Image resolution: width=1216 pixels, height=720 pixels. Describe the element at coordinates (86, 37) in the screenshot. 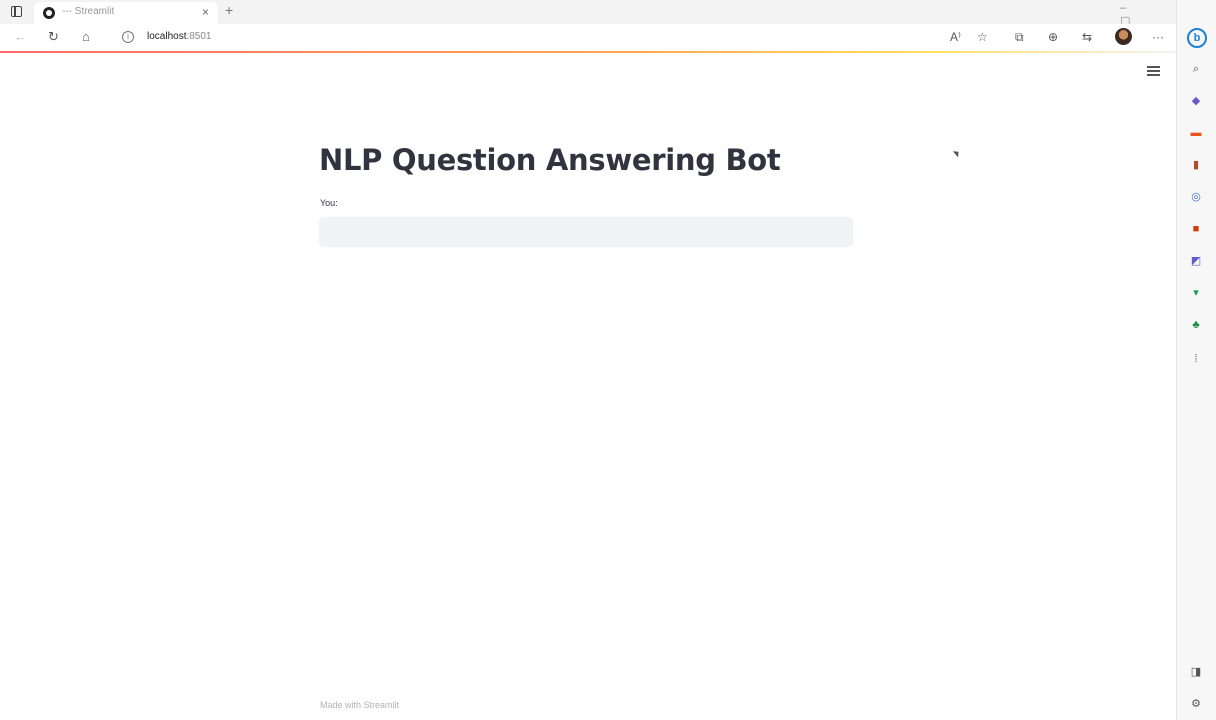

I see `home-icon: ⌂` at that location.